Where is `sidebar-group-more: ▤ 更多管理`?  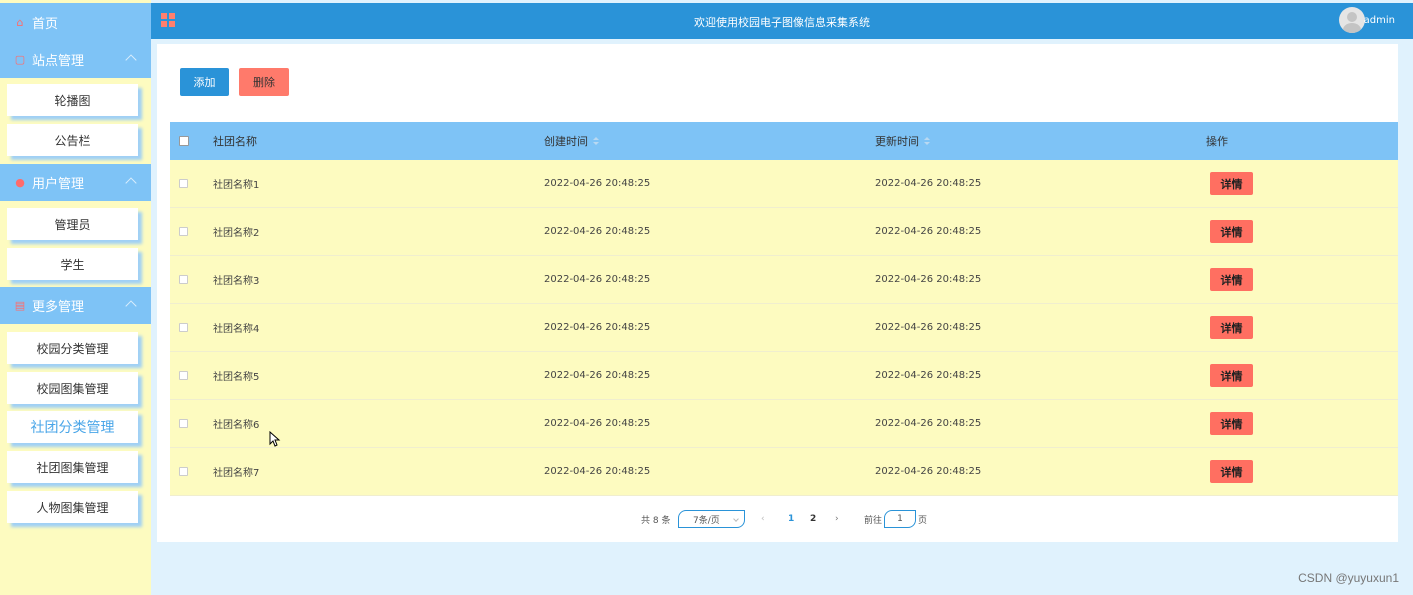 sidebar-group-more: ▤ 更多管理 is located at coordinates (75, 305).